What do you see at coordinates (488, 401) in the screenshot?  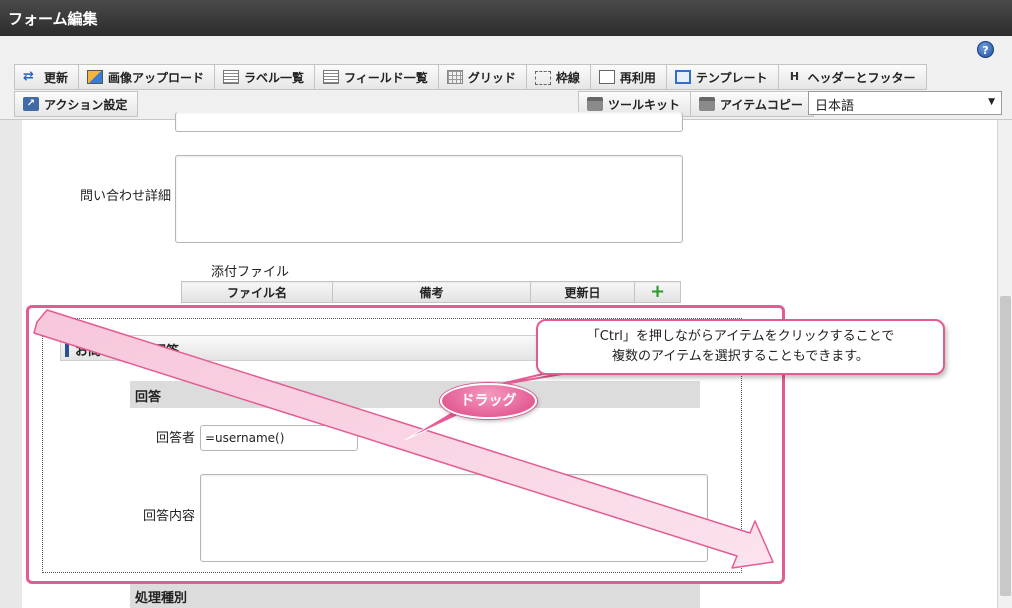 I see `drag-bubble: ドラッグ` at bounding box center [488, 401].